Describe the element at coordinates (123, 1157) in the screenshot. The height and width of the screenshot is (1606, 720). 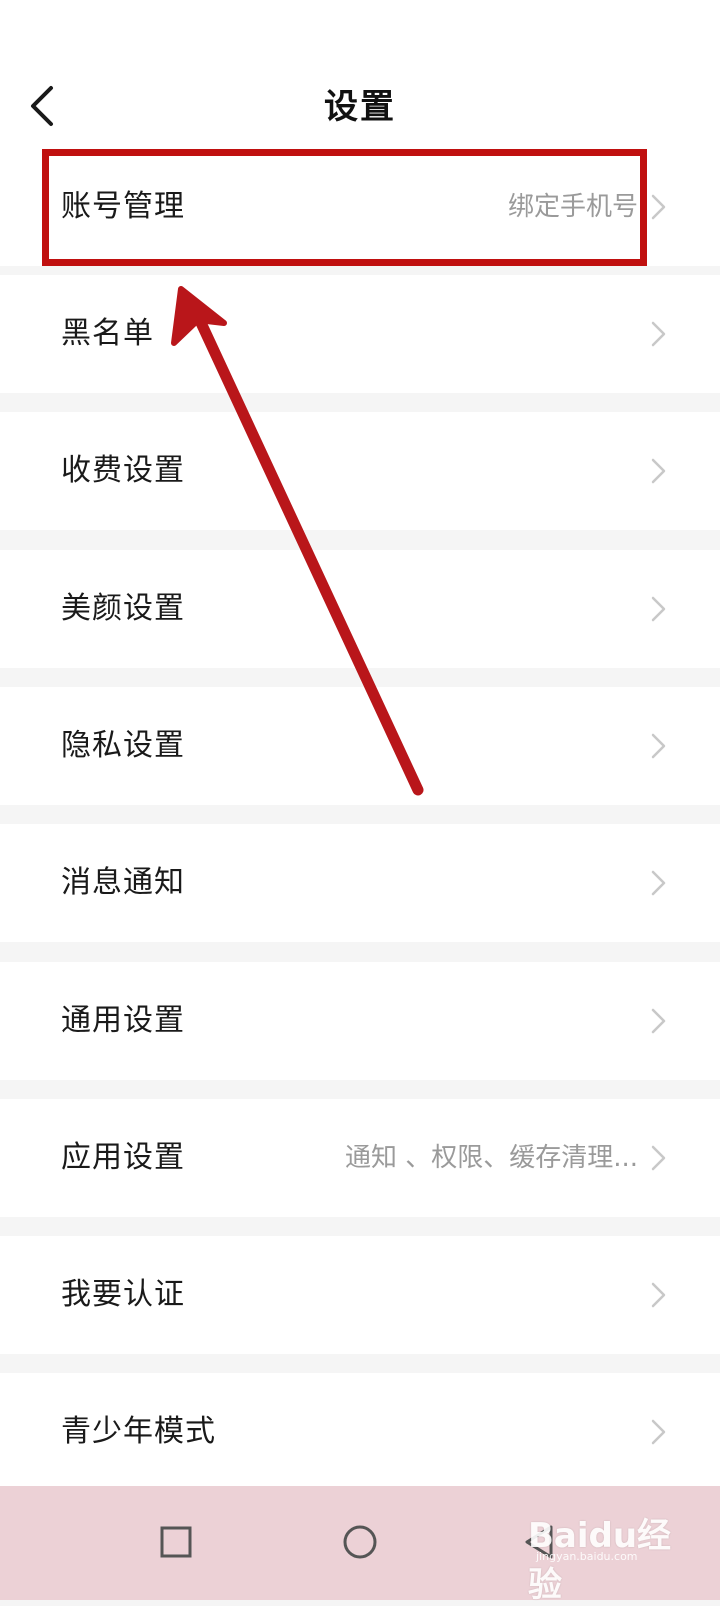
I see `settings-item-label: 应用设置` at that location.